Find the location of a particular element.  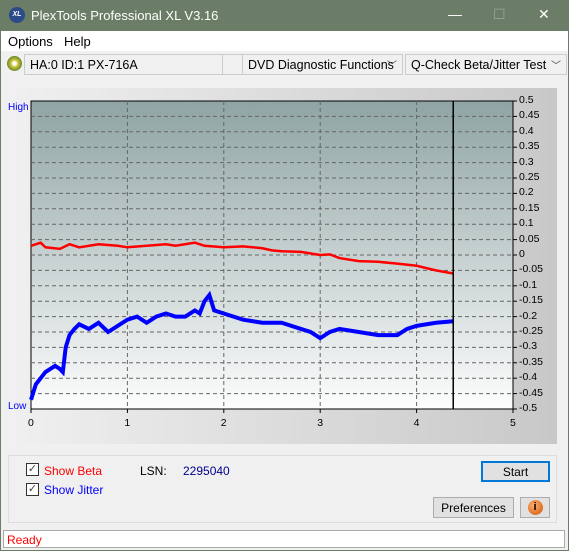

start-button: Start is located at coordinates (515, 471).